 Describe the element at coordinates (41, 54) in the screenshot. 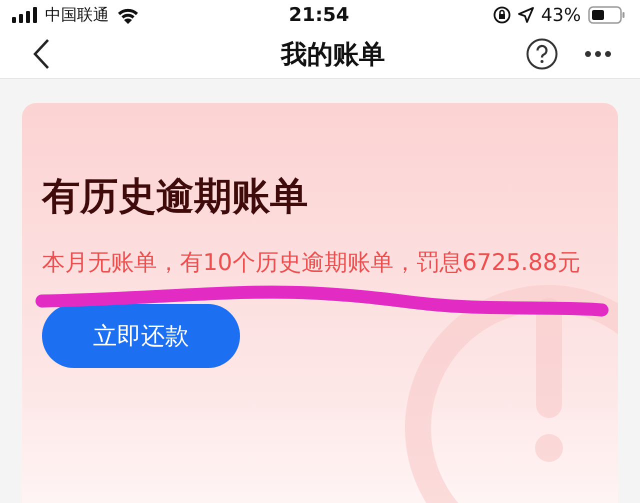

I see `back-icon` at that location.